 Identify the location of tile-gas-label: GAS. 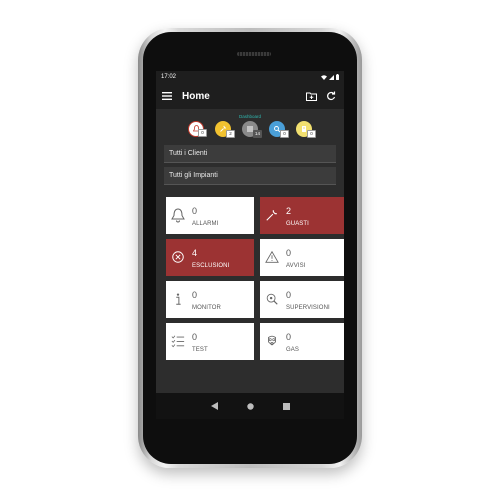
(292, 350).